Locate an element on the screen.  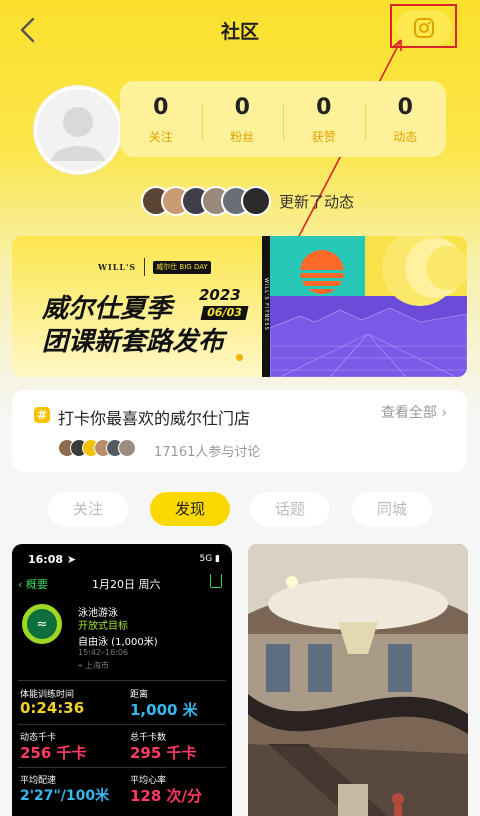
tab-discover: 发现 is located at coordinates (190, 509).